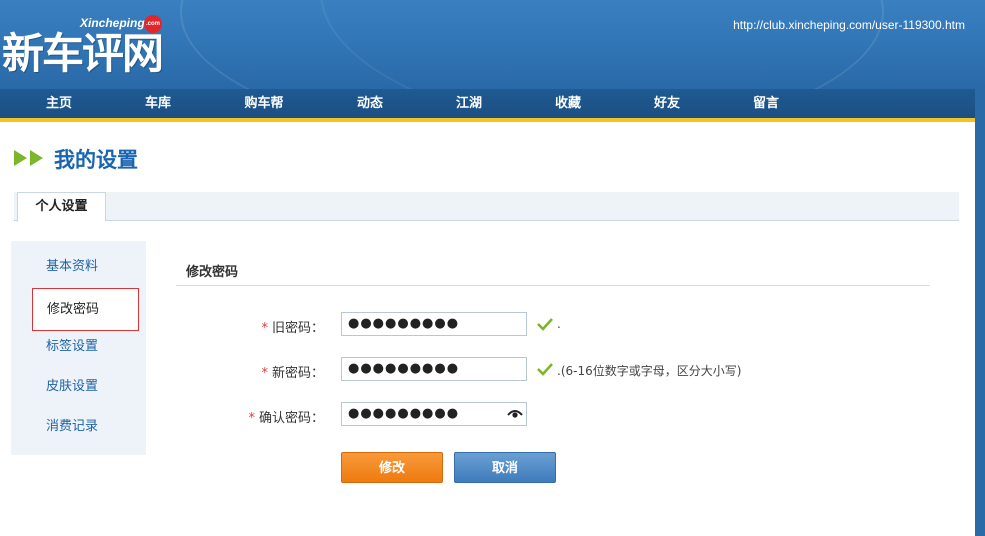 This screenshot has height=536, width=985. What do you see at coordinates (61, 207) in the screenshot?
I see `tab-personal-settings: 个人设置` at bounding box center [61, 207].